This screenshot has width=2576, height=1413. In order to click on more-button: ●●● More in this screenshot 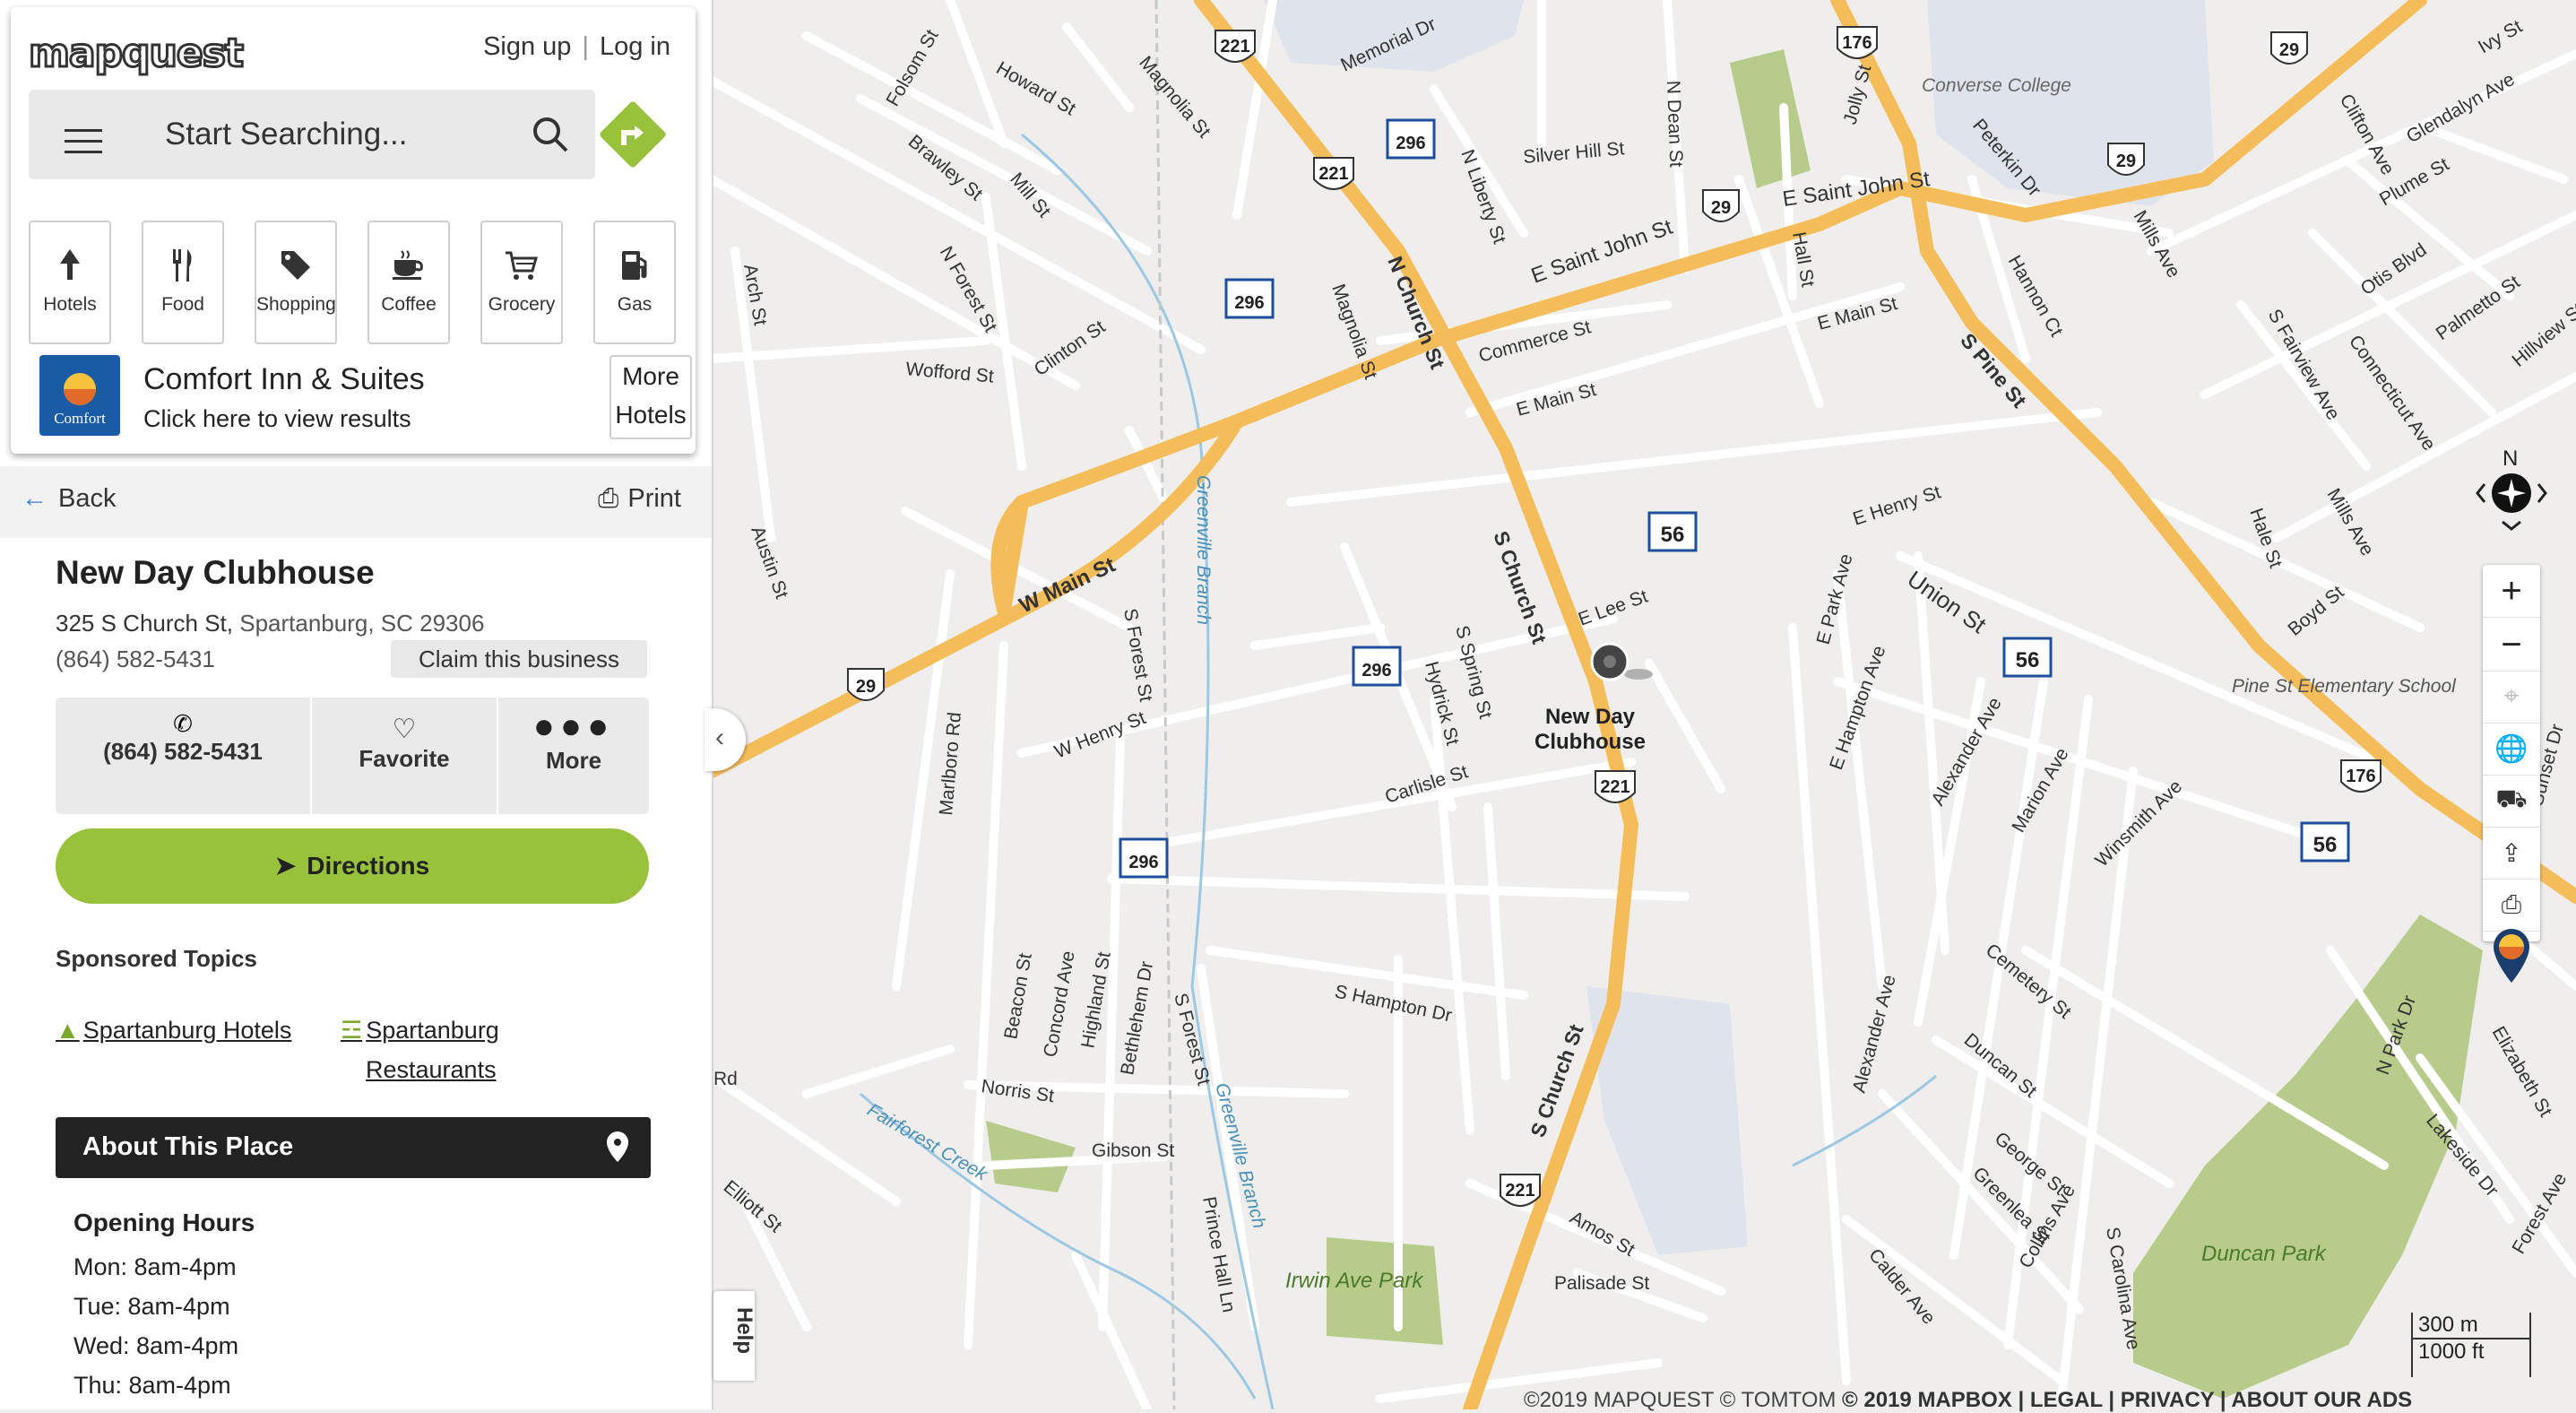, I will do `click(573, 756)`.